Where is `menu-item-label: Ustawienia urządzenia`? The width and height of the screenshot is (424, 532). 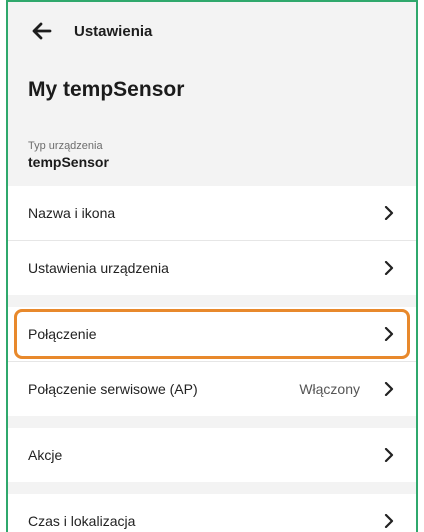 menu-item-label: Ustawienia urządzenia is located at coordinates (98, 268).